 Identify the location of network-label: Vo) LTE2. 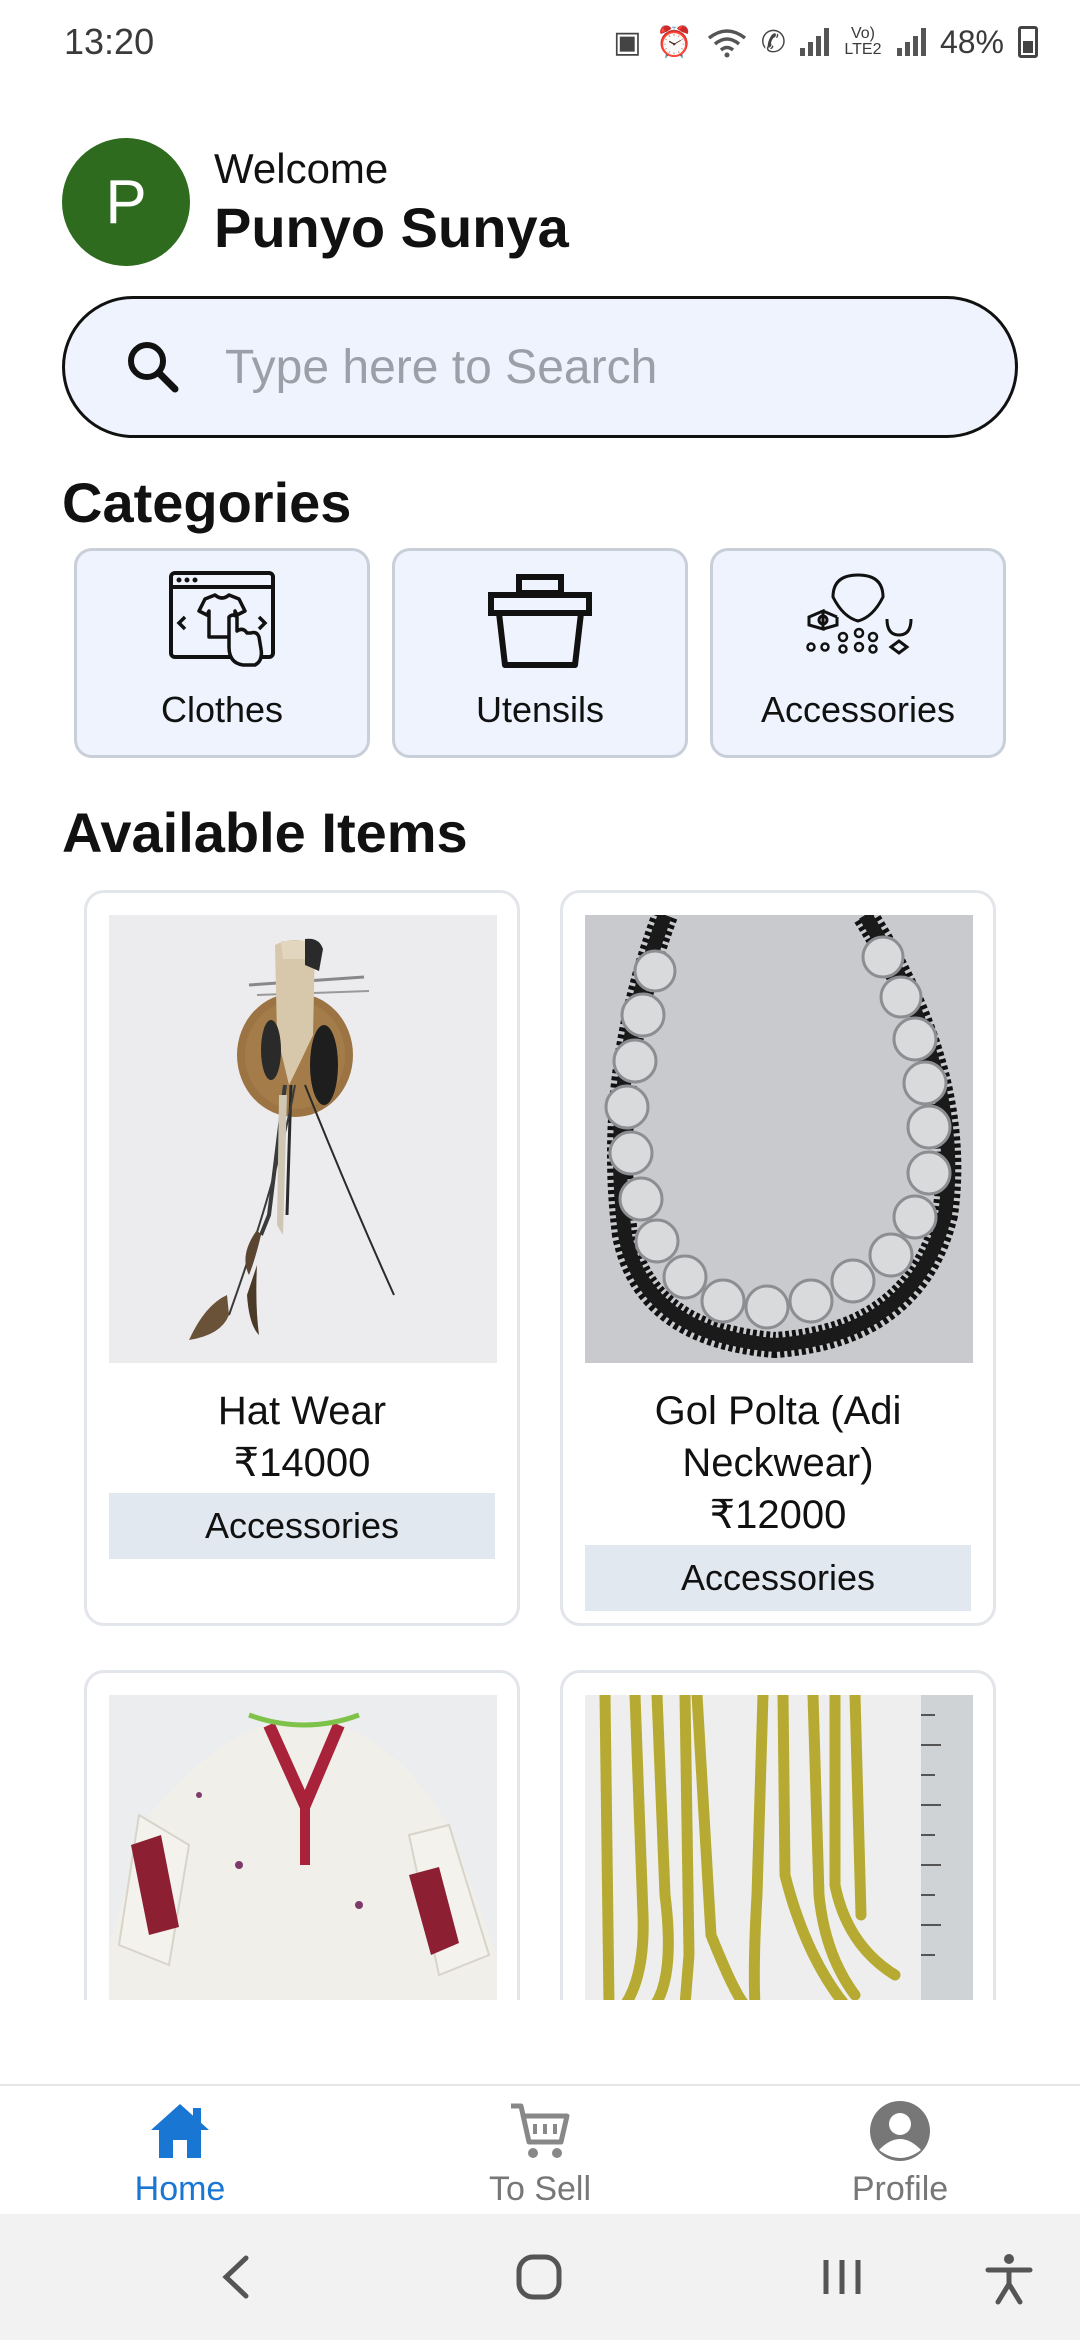
(863, 41).